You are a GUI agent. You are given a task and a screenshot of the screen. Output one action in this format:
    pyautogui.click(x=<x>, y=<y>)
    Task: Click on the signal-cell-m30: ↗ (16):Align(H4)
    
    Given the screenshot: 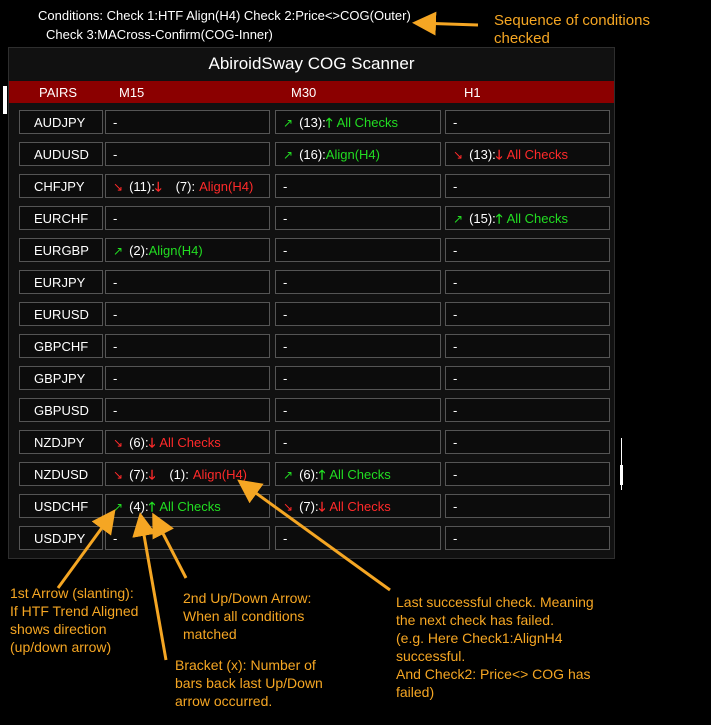 What is the action you would take?
    pyautogui.click(x=358, y=154)
    